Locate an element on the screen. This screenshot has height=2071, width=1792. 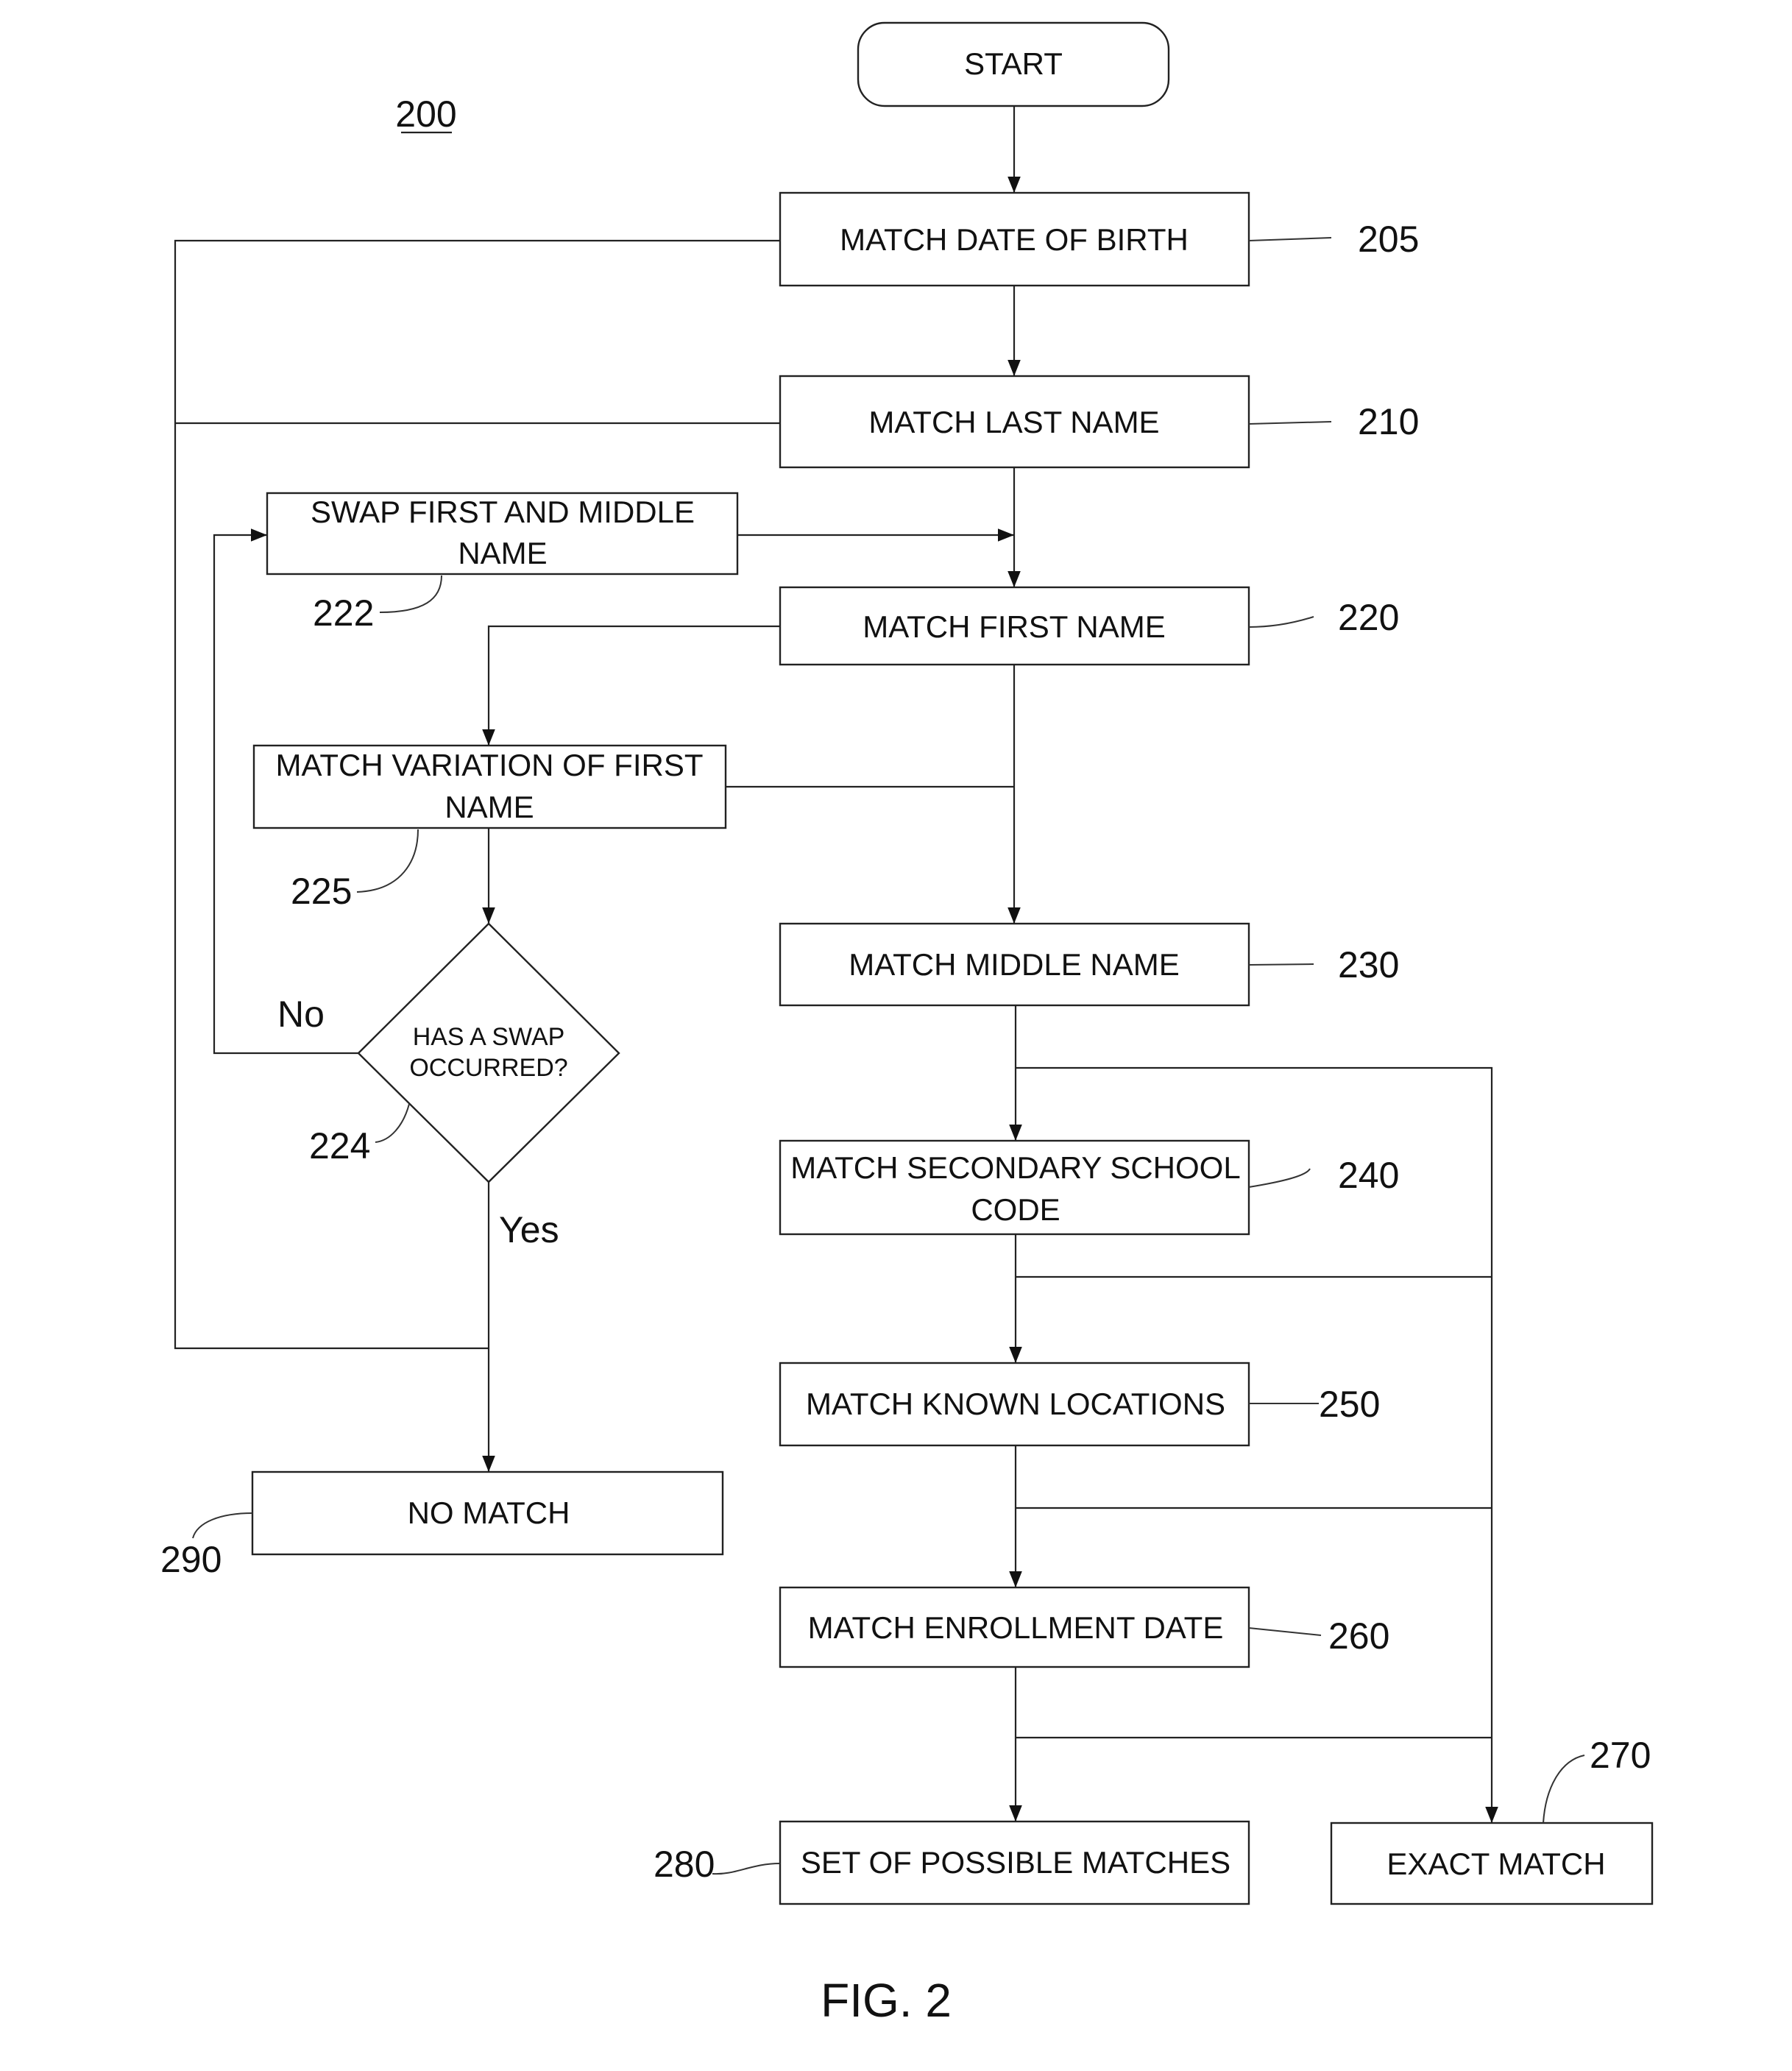
node-start: START is located at coordinates (1013, 64).